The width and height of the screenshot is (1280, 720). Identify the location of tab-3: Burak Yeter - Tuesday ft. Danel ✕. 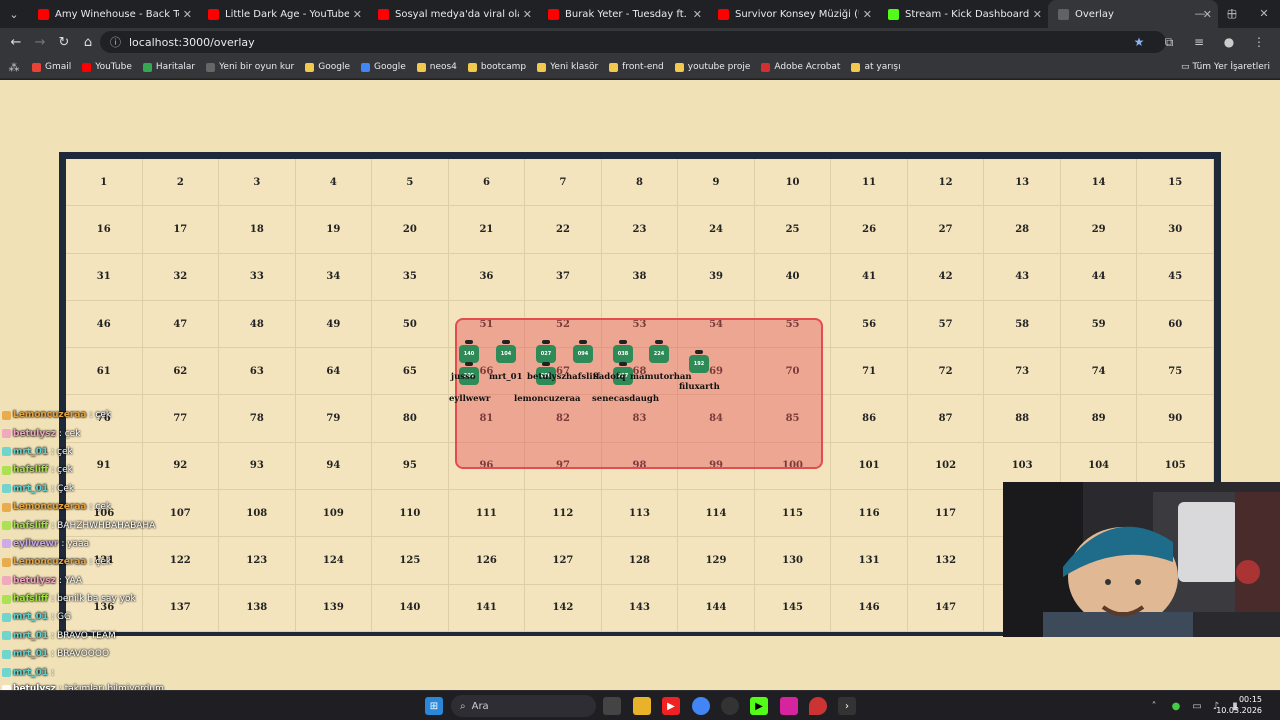
(623, 14).